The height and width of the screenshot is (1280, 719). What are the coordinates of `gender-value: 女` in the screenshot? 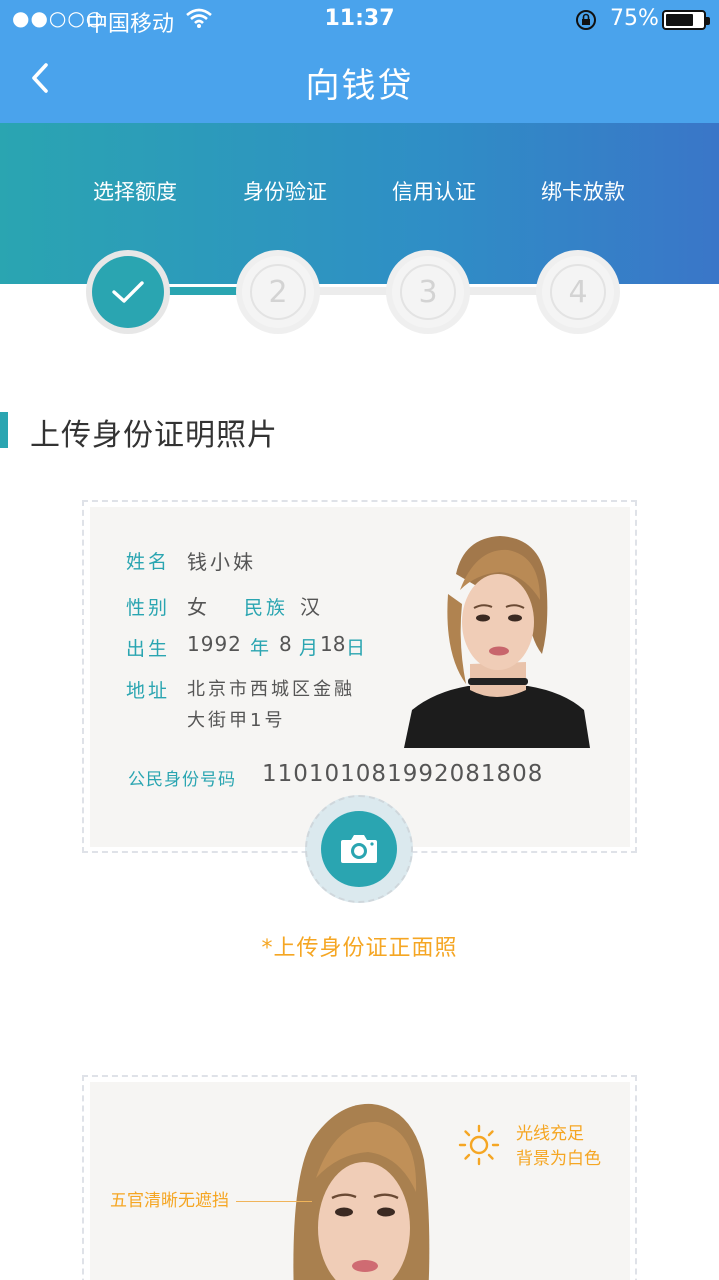 It's located at (198, 607).